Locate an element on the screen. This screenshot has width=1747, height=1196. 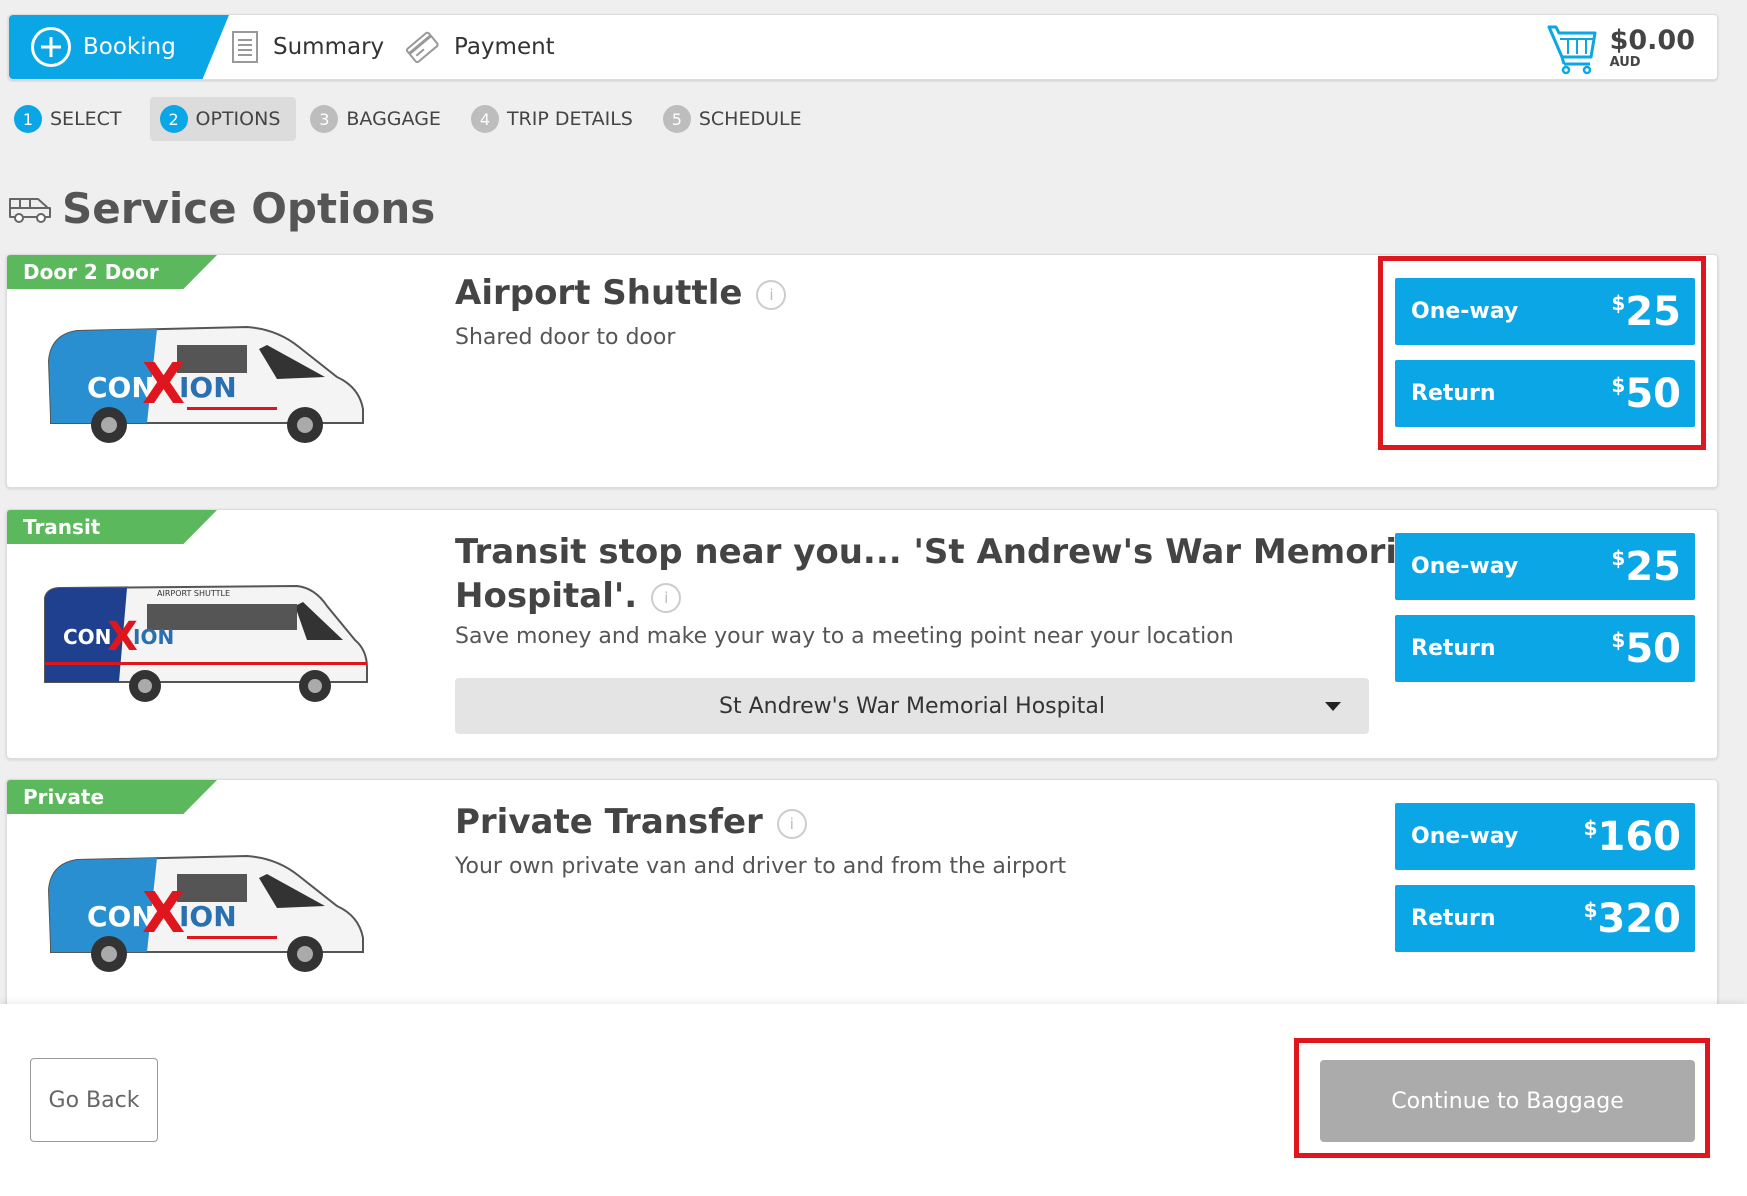
service-title: Airport Shuttle i is located at coordinates (621, 293).